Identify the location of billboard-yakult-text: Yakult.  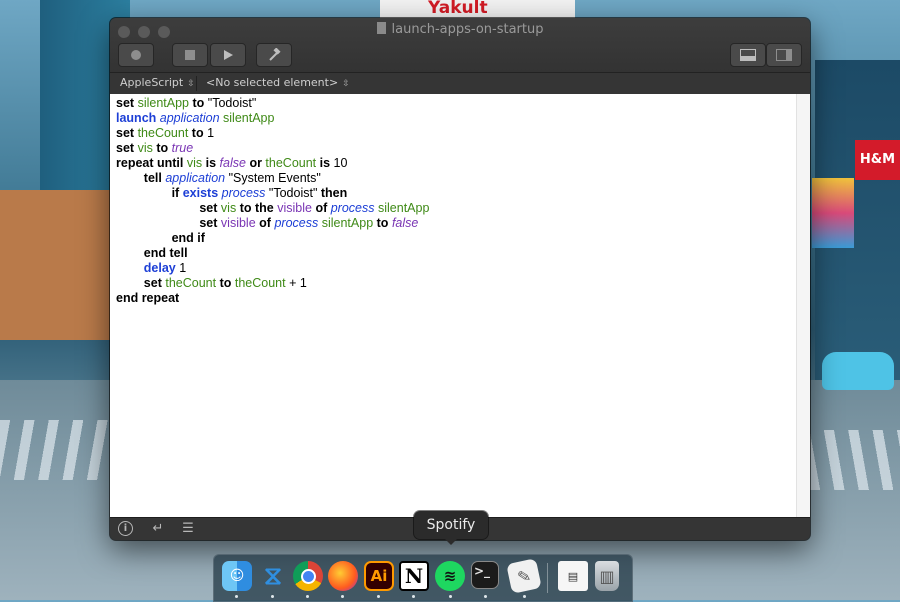
(458, 9).